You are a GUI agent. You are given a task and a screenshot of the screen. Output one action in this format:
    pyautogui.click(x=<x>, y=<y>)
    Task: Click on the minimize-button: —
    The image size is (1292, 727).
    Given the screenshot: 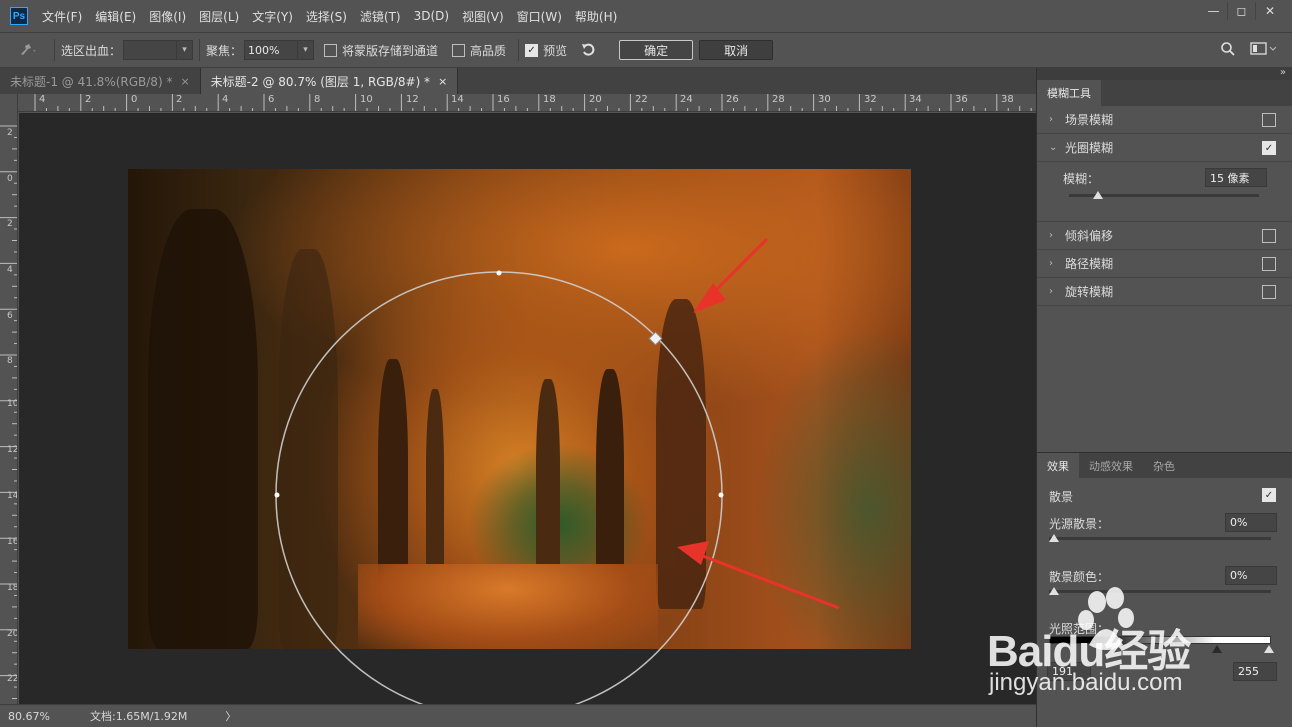 What is the action you would take?
    pyautogui.click(x=1214, y=11)
    